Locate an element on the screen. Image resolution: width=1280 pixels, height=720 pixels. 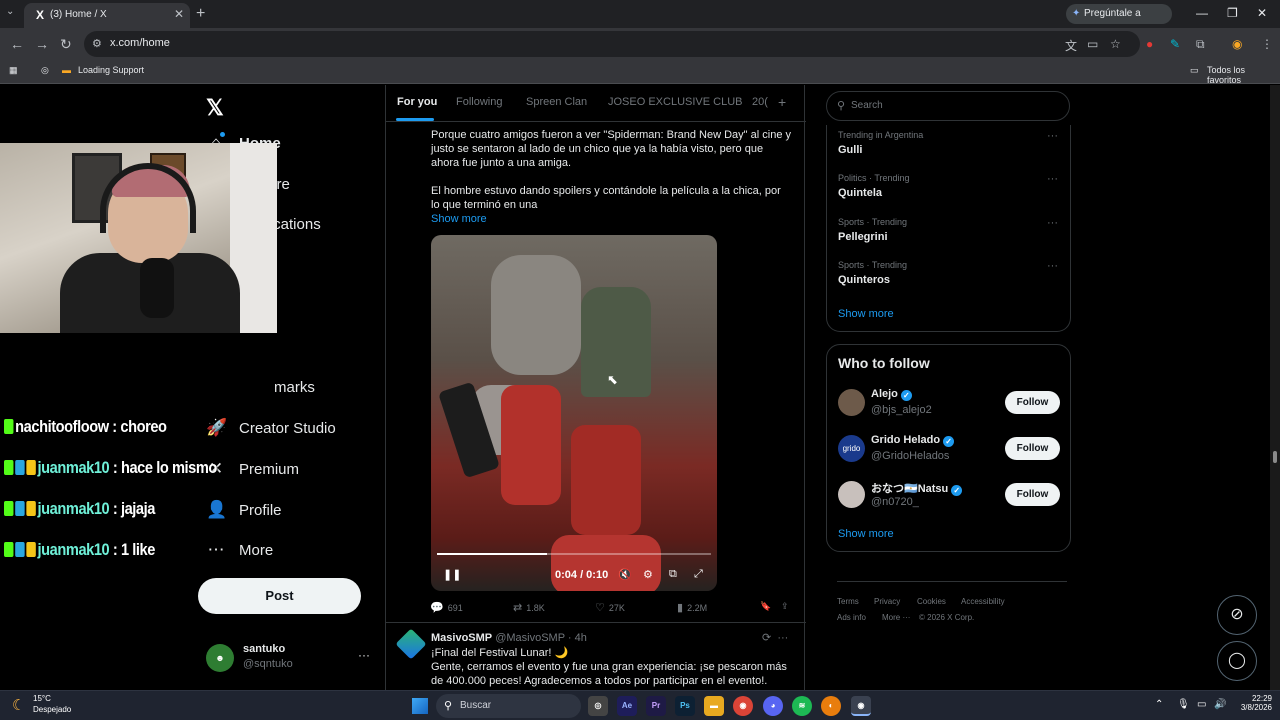
premiere-icon: Pr is located at coordinates (656, 706).